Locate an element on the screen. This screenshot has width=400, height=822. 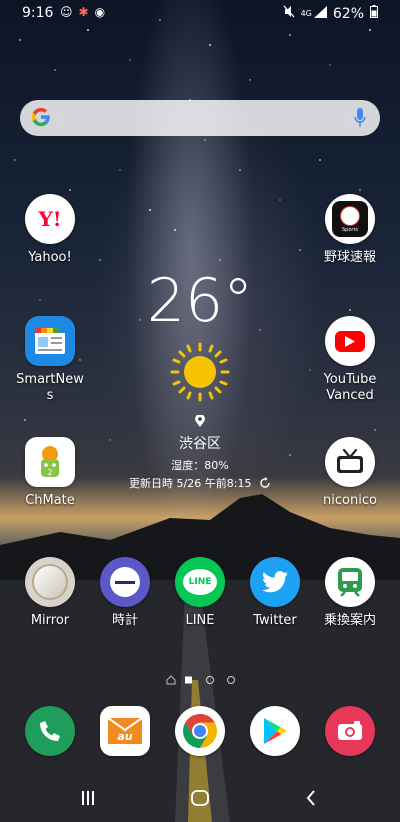
app-niconico: niconico is located at coordinates (350, 473).